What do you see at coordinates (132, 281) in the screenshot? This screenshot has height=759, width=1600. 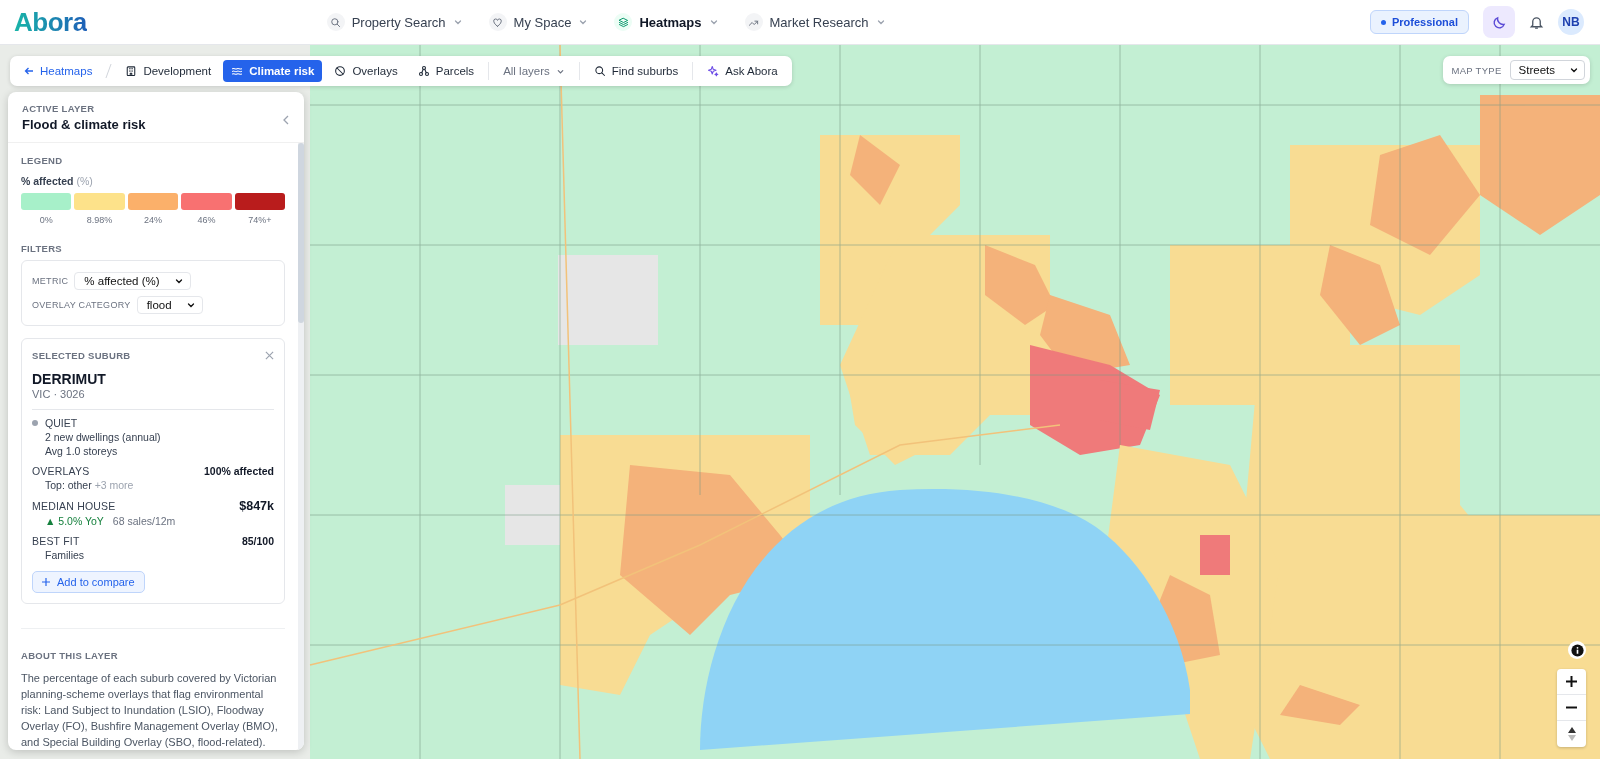 I see `filter-select: % affected (%)` at bounding box center [132, 281].